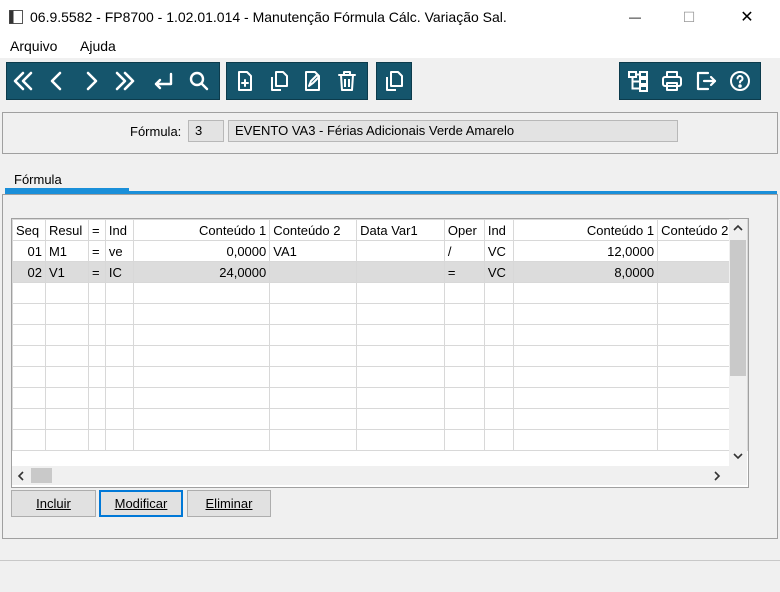 The width and height of the screenshot is (780, 592). What do you see at coordinates (141, 503) in the screenshot?
I see `modify-button: Modificar` at bounding box center [141, 503].